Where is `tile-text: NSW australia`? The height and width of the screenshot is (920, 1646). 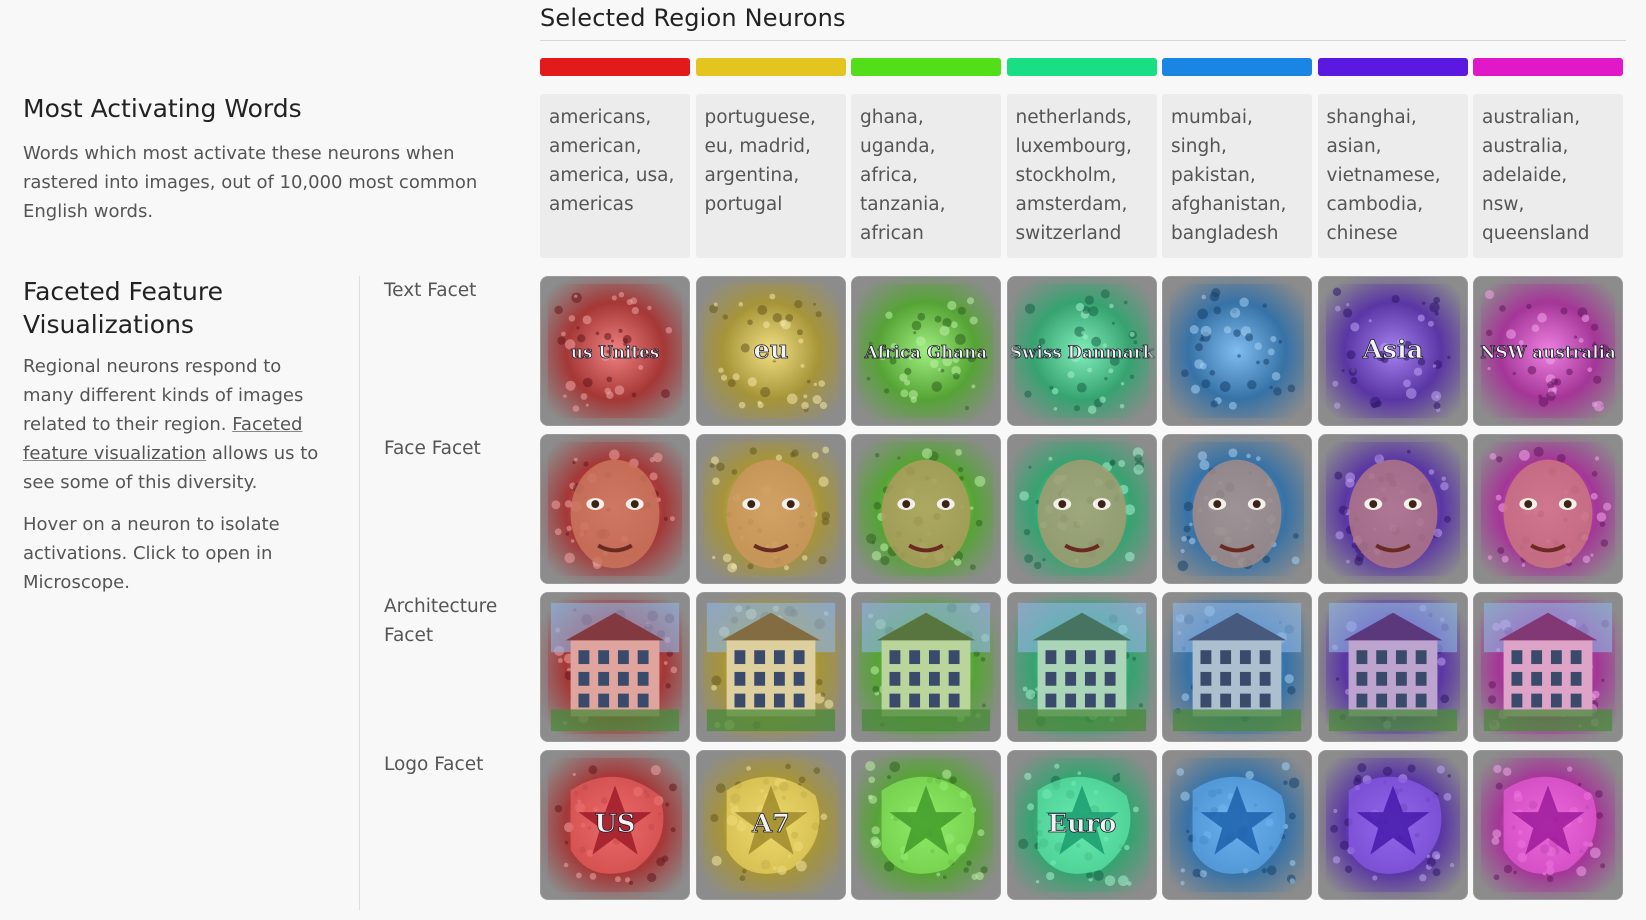
tile-text: NSW australia is located at coordinates (1548, 352).